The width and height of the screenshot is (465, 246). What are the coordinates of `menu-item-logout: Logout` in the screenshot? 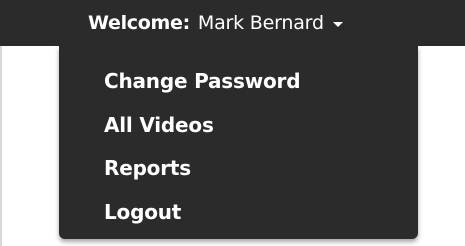 It's located at (142, 212).